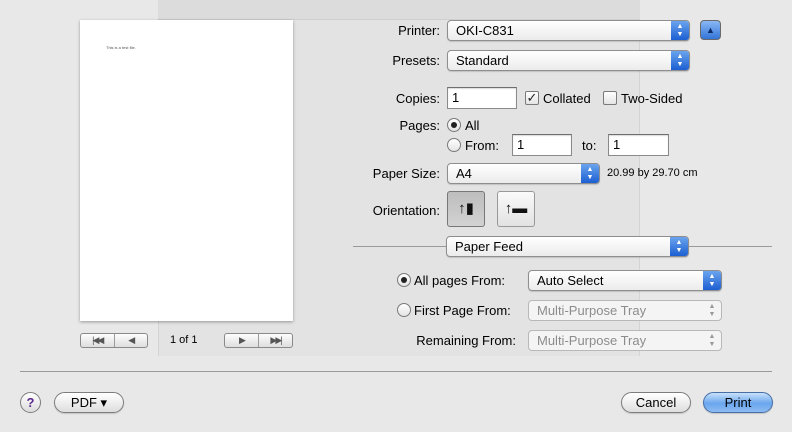 The width and height of the screenshot is (792, 432). I want to click on next-page-icon: ▶, so click(242, 340).